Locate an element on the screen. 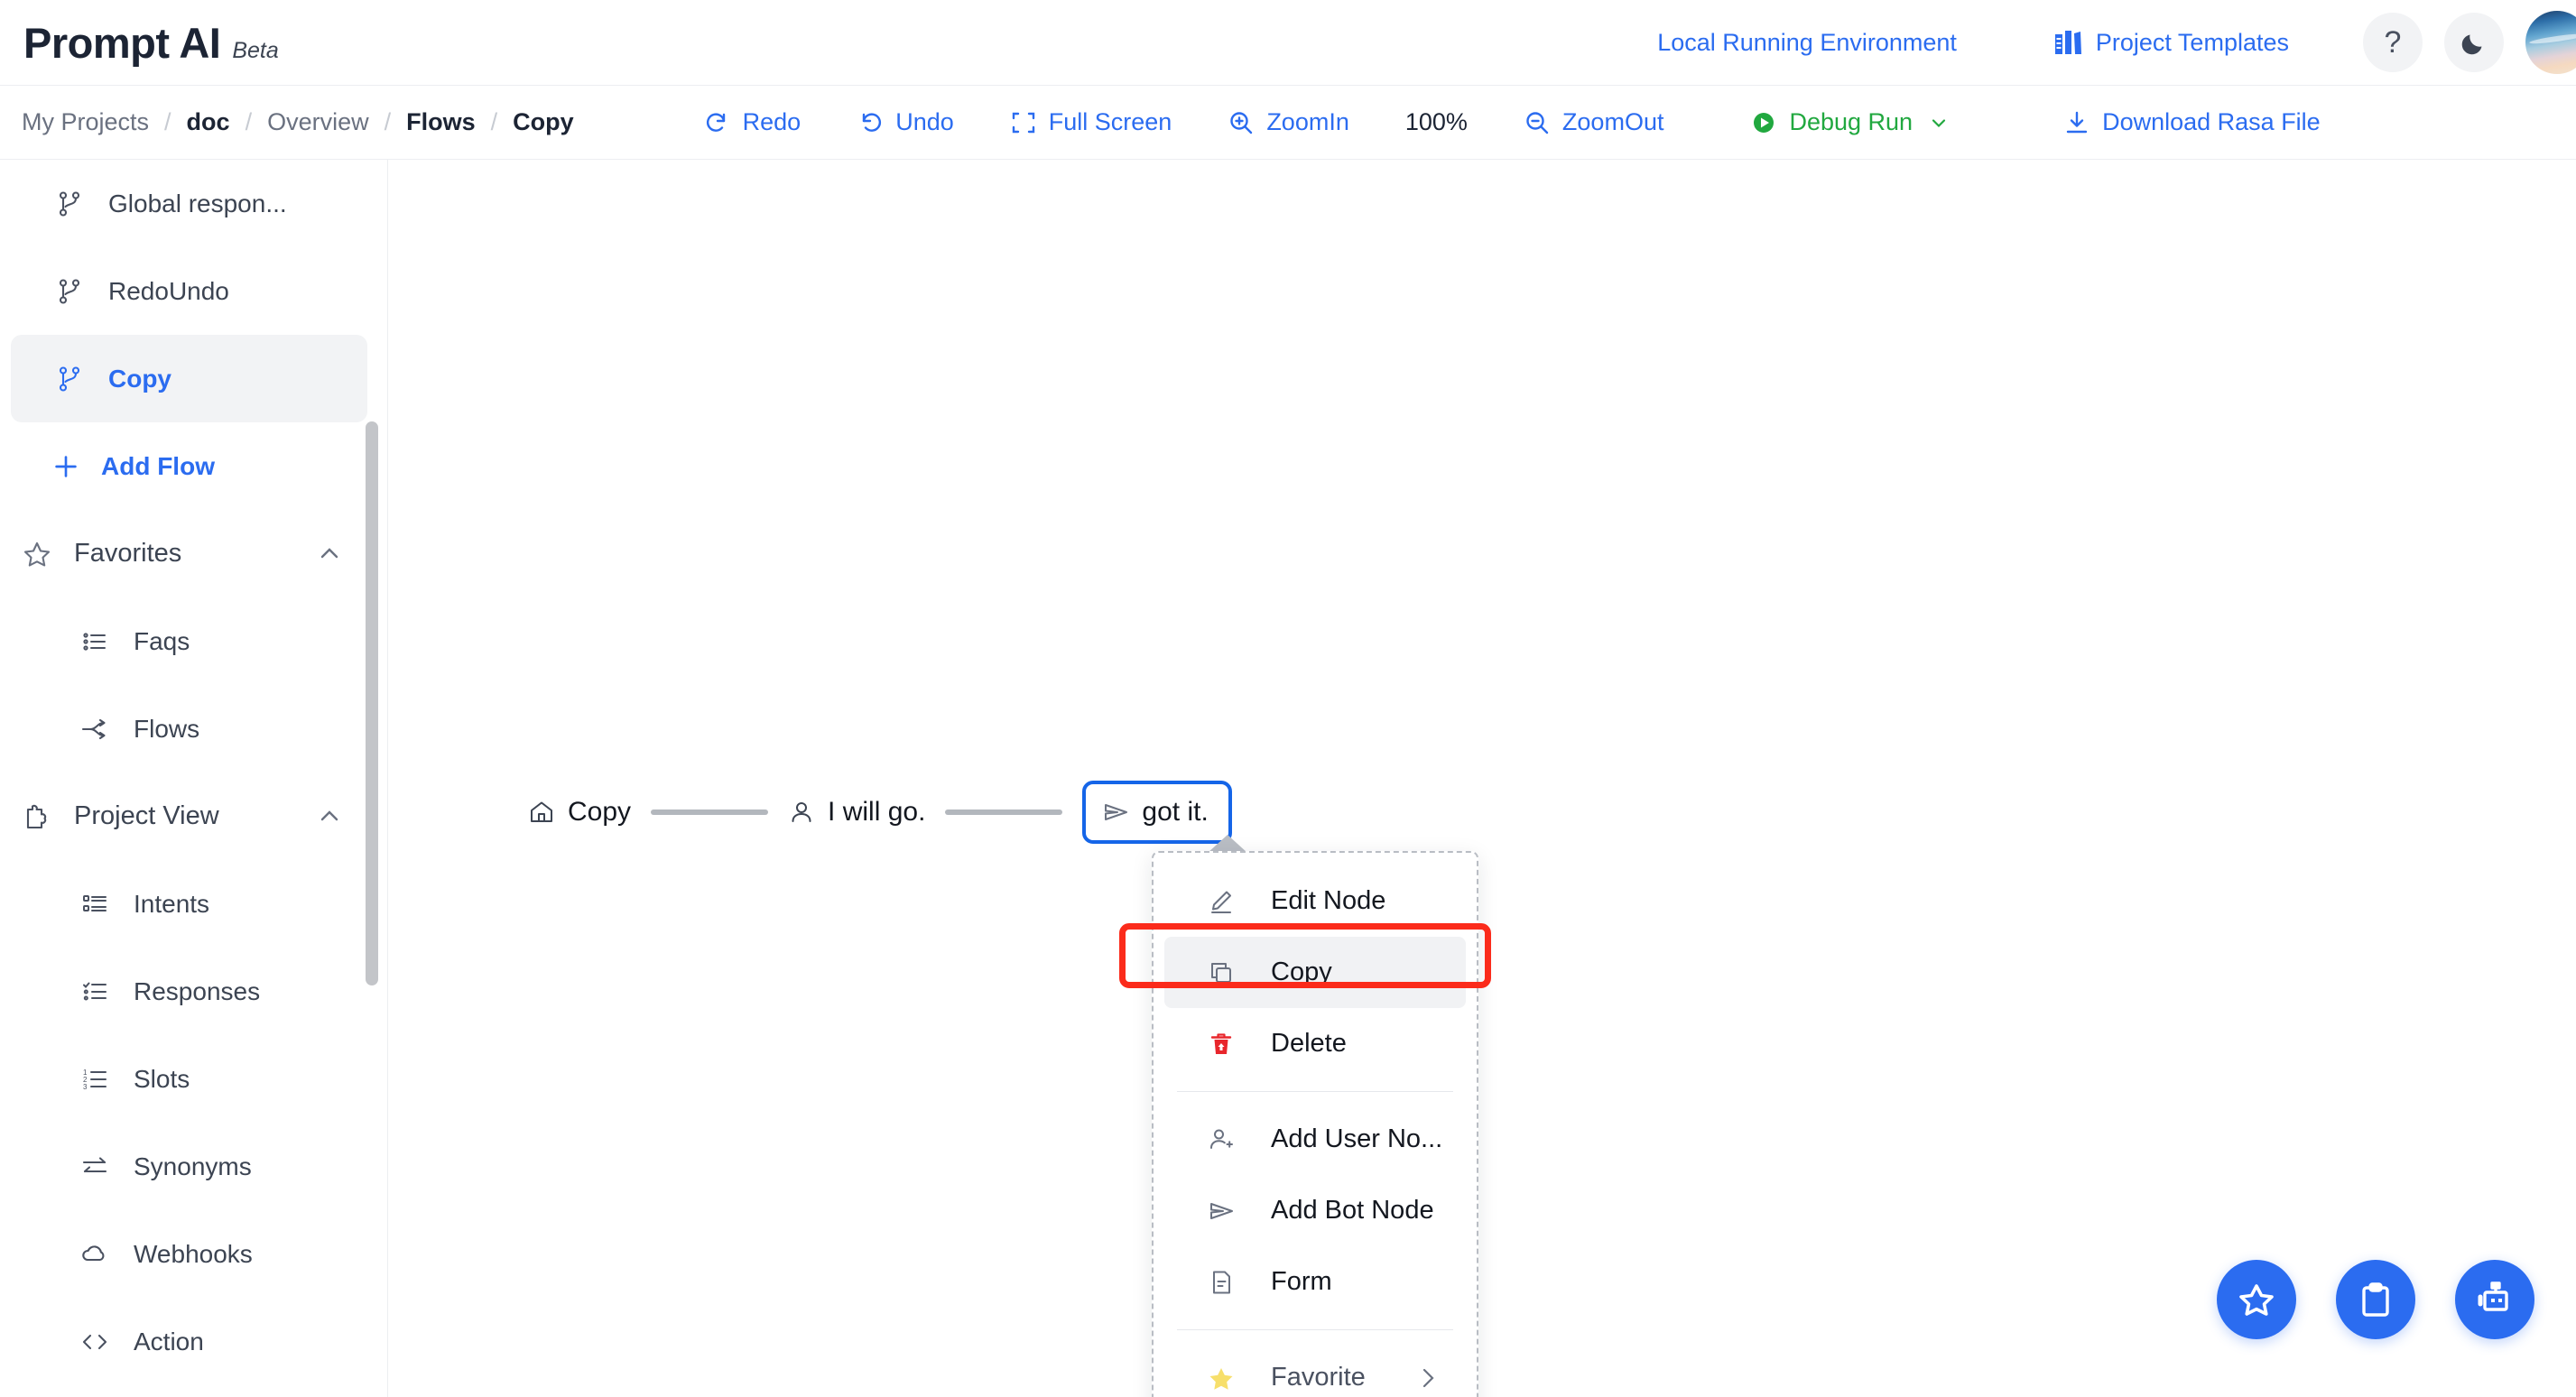 This screenshot has height=1397, width=2576. sidebar-item-label: RedoUndo is located at coordinates (169, 290).